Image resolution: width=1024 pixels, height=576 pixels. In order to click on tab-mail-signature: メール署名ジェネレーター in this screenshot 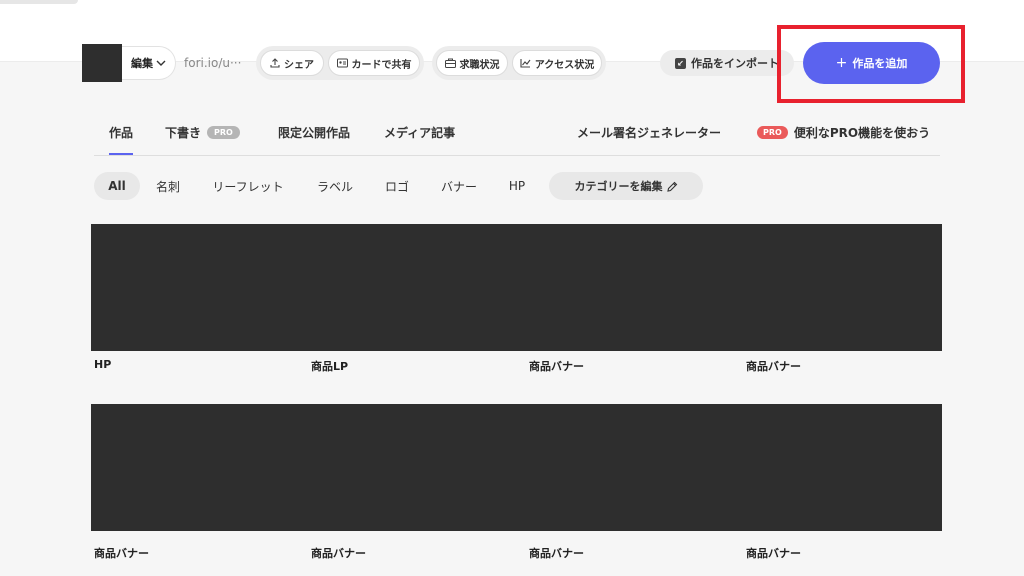, I will do `click(649, 132)`.